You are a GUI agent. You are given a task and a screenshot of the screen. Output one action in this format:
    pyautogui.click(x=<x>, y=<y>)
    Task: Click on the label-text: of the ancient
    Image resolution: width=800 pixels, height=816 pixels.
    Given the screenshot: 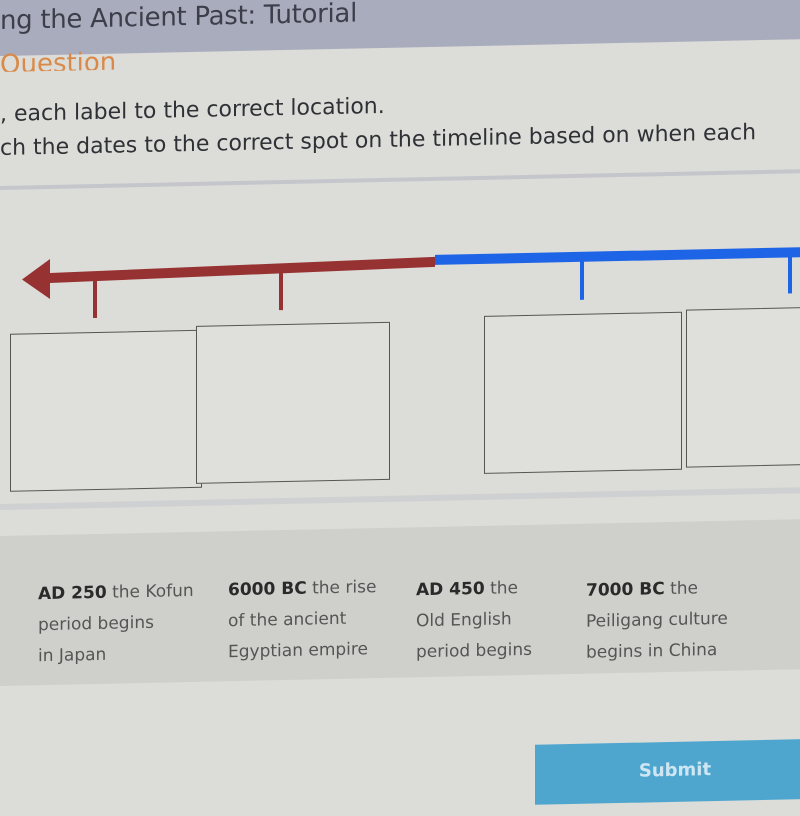 What is the action you would take?
    pyautogui.click(x=287, y=620)
    